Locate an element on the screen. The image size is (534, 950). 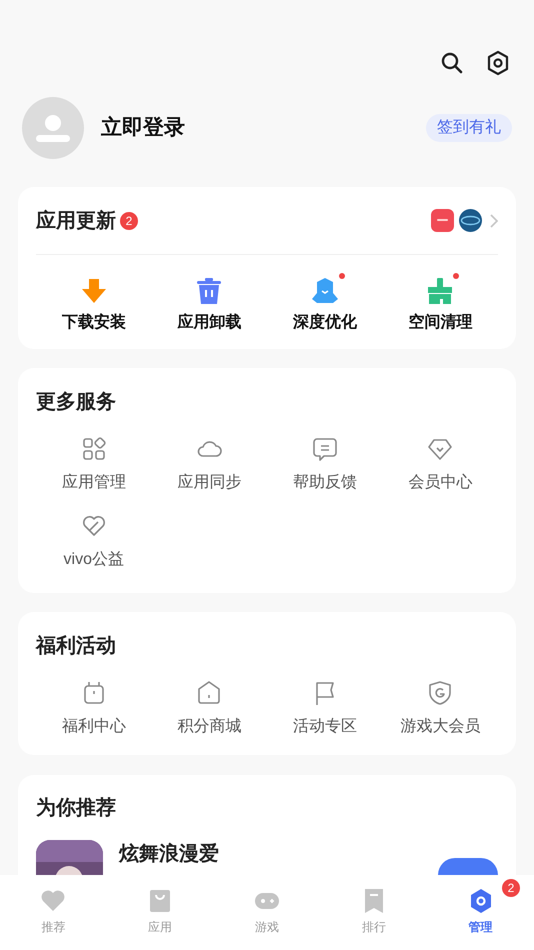
service-label: 福利中心 is located at coordinates (94, 727).